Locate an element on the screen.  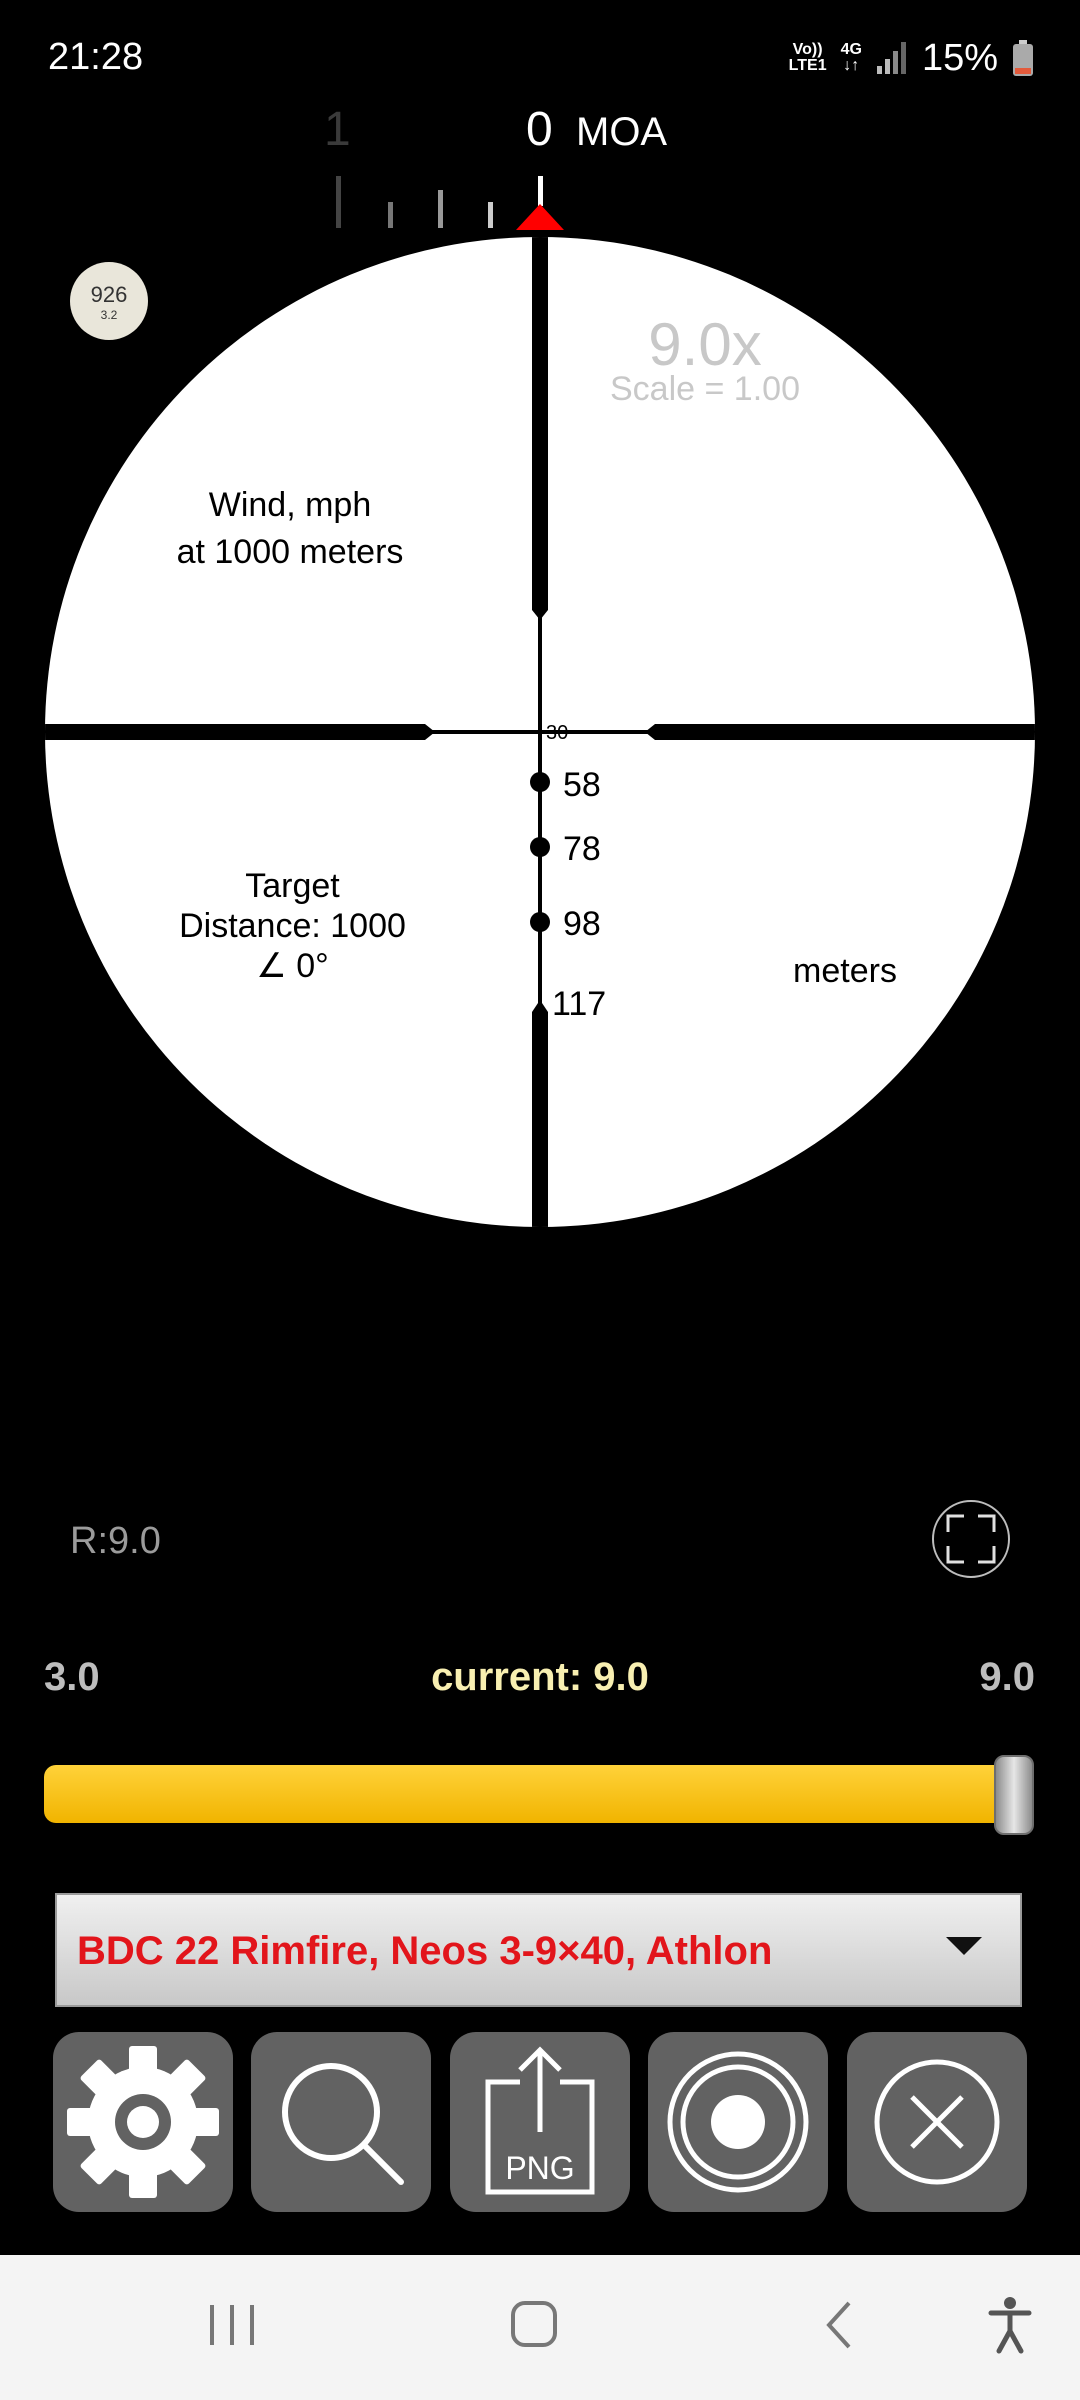
drop-label: 78 is located at coordinates (582, 849).